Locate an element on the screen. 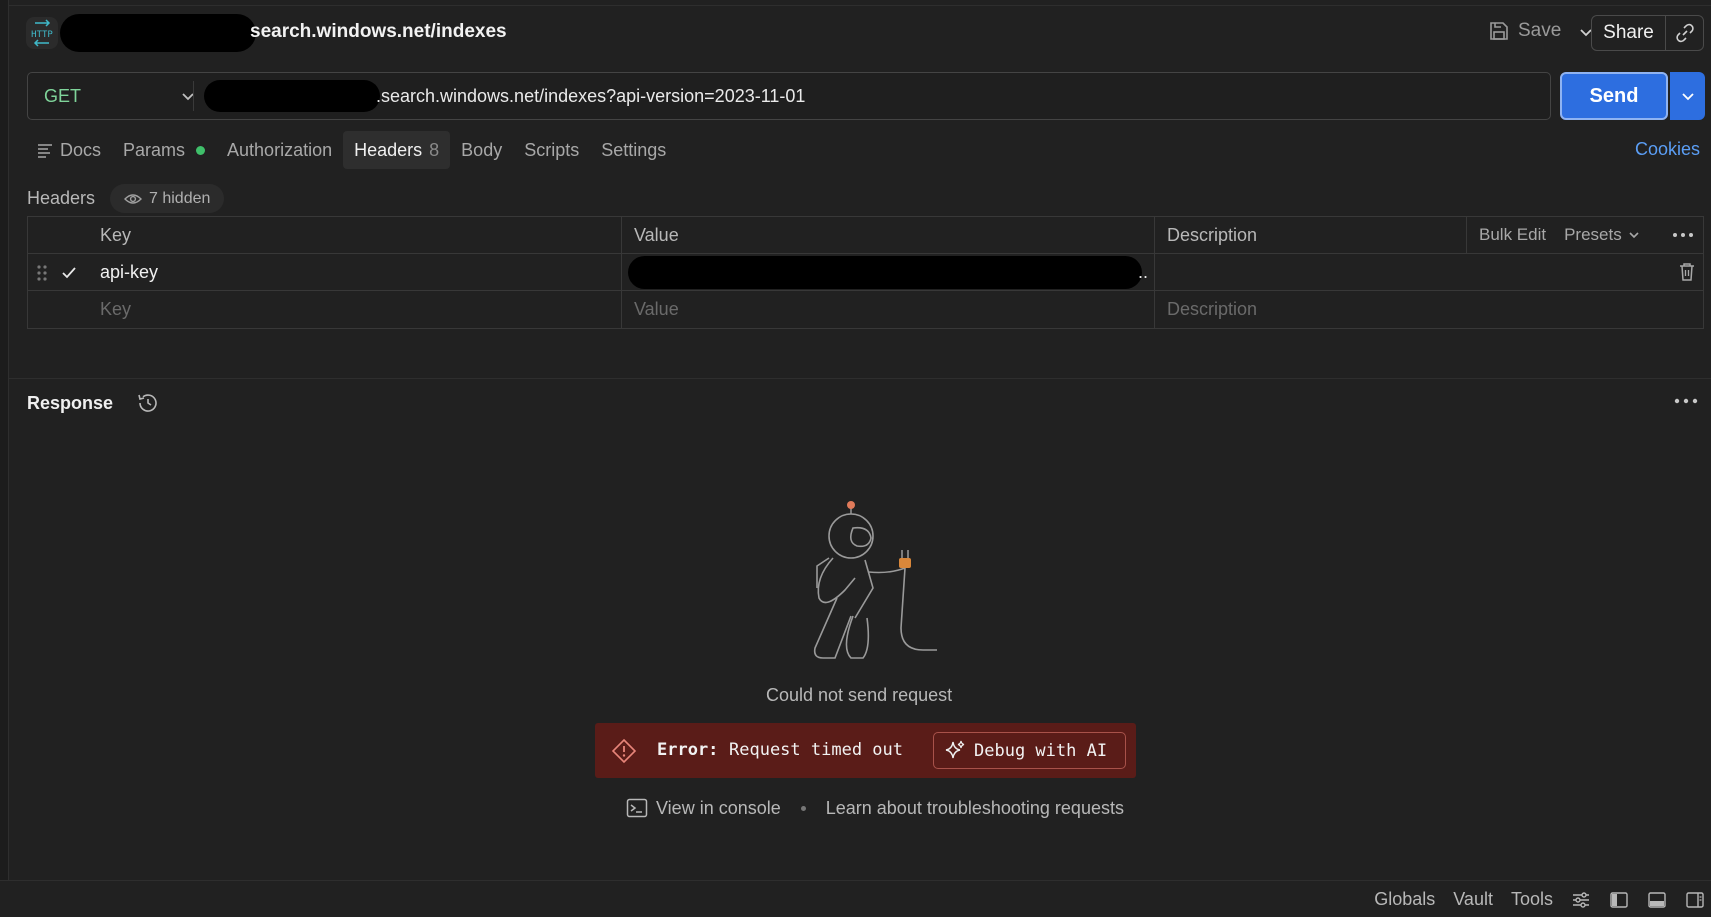 Image resolution: width=1711 pixels, height=917 pixels. top-tab-strip is located at coordinates (860, 3).